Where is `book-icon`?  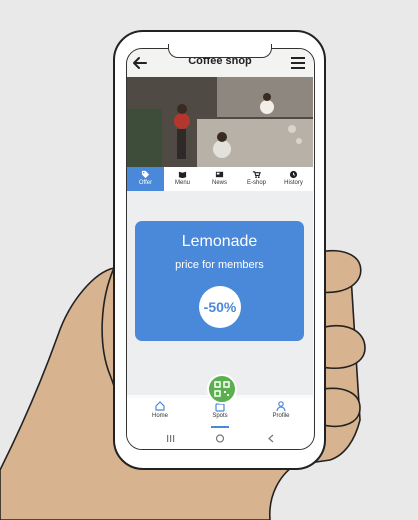 book-icon is located at coordinates (182, 175).